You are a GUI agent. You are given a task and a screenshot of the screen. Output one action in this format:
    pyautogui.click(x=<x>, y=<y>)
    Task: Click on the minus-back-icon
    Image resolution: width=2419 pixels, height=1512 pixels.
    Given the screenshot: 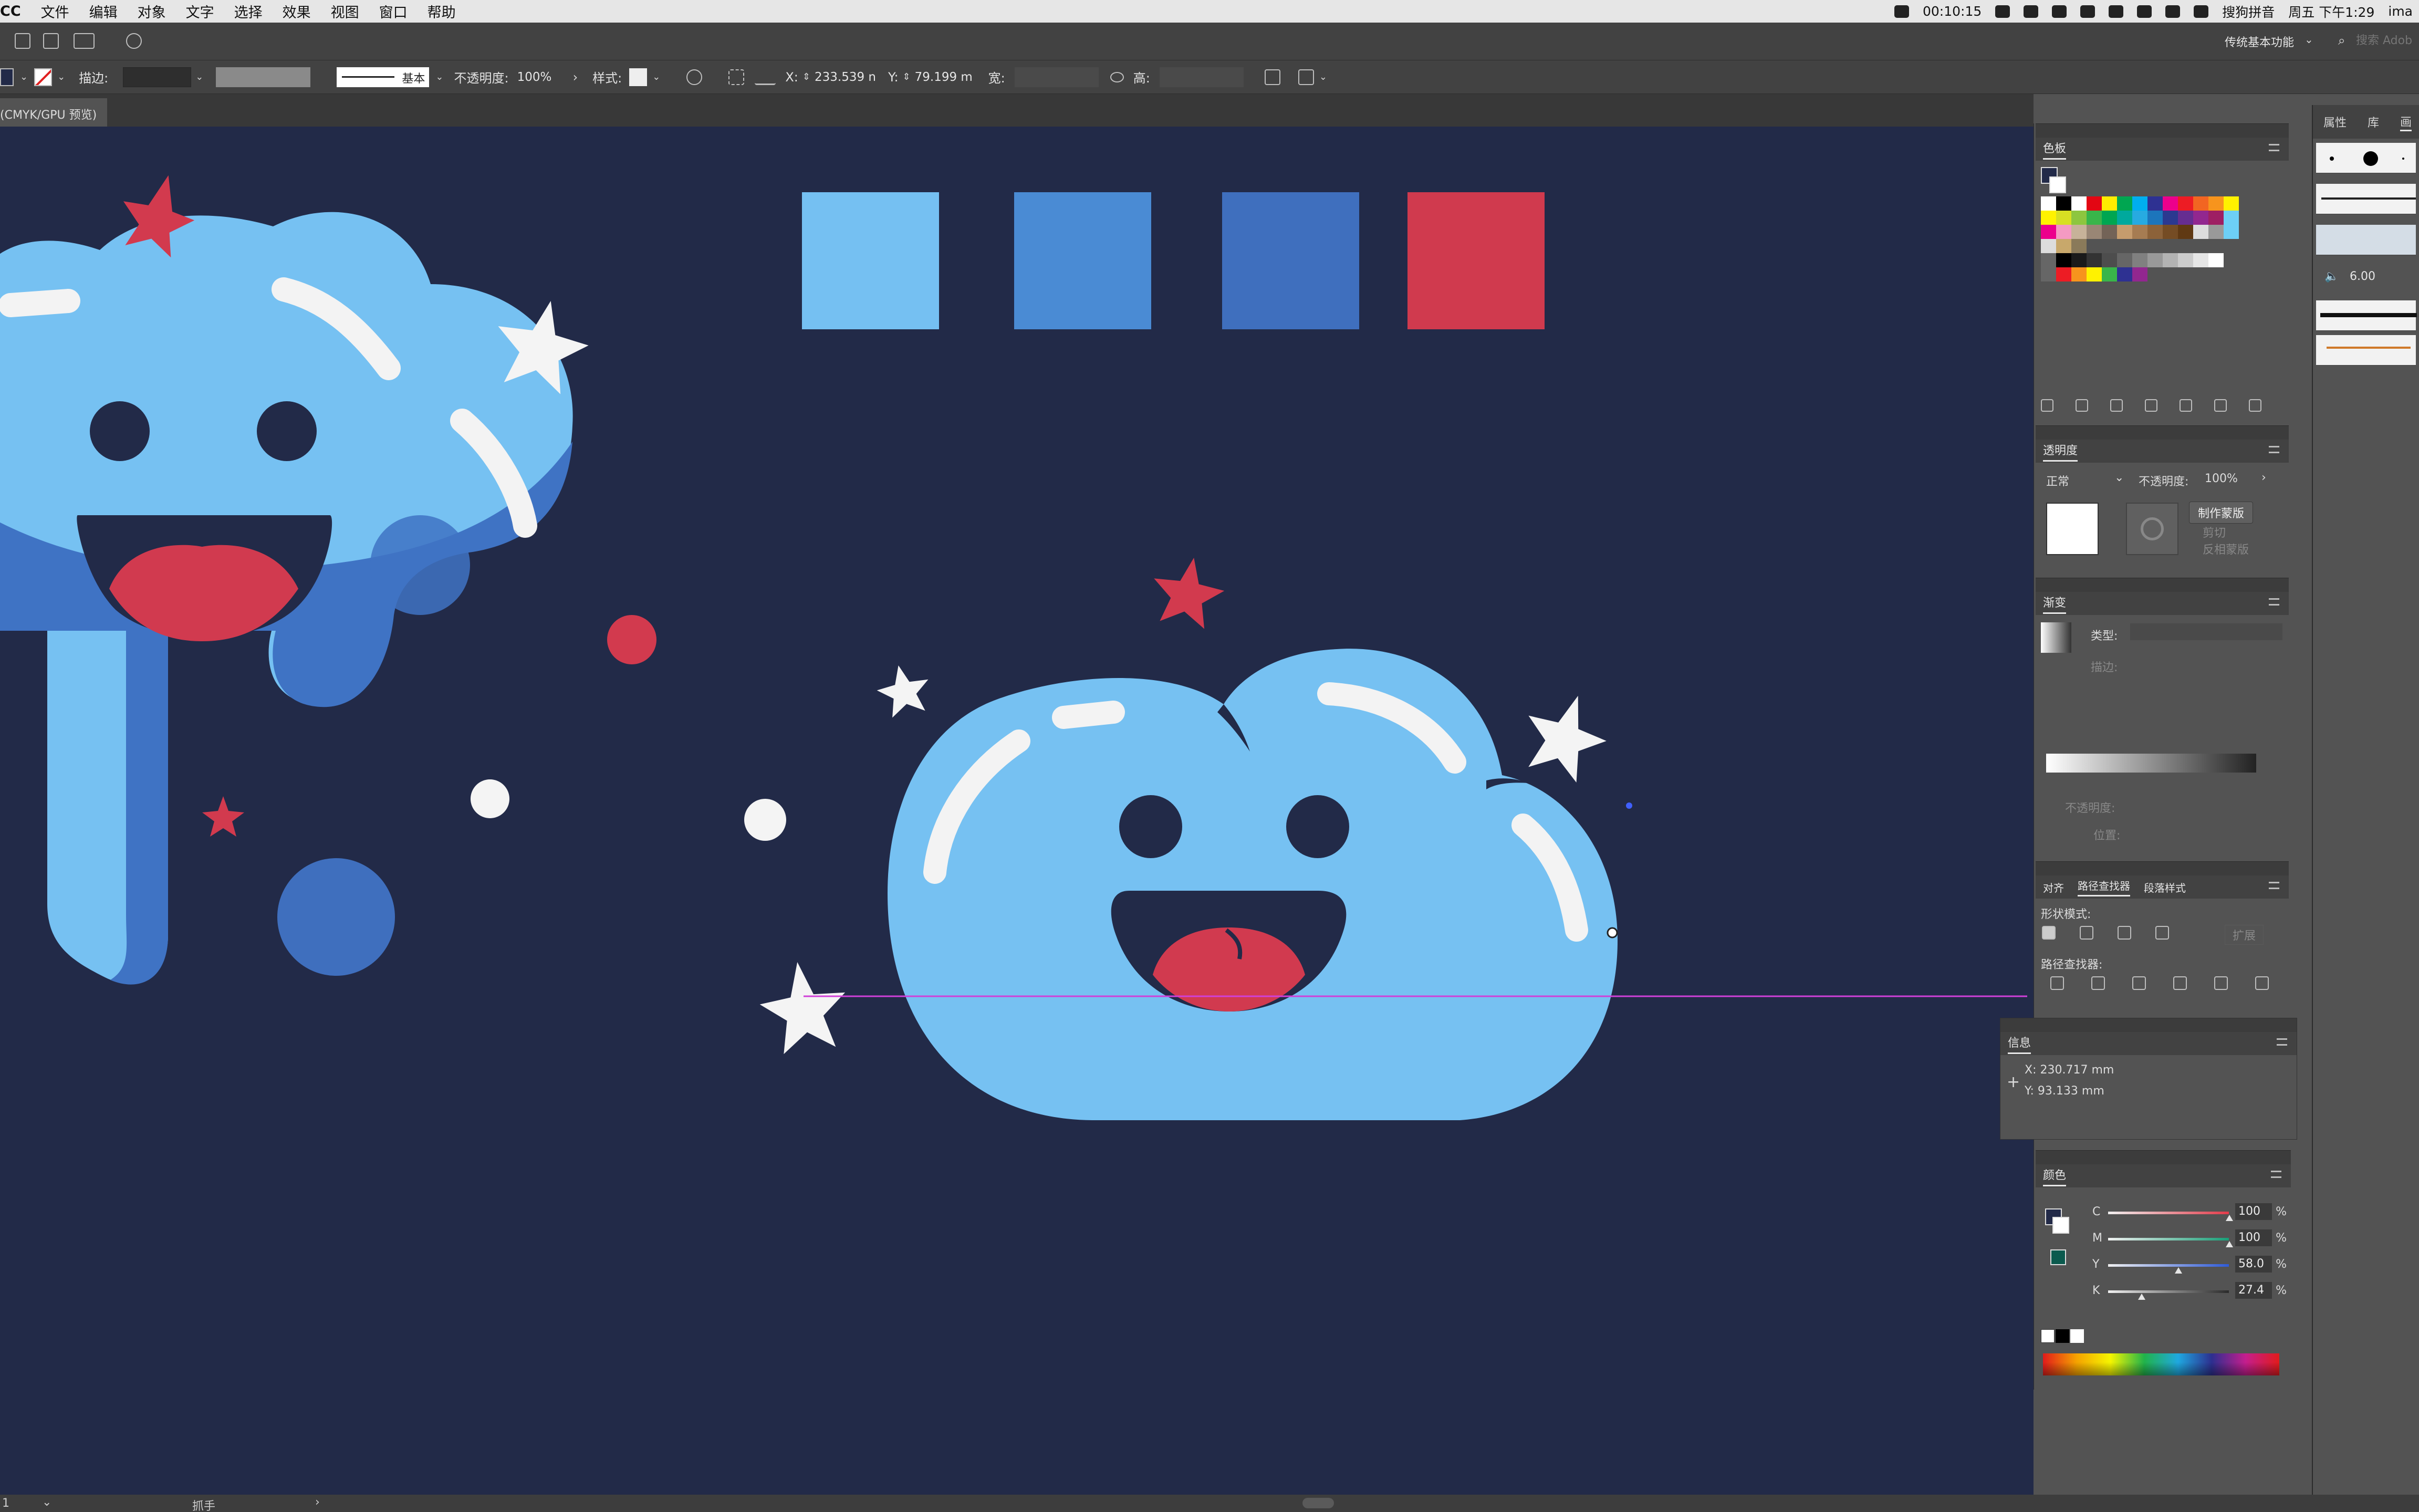 What is the action you would take?
    pyautogui.click(x=2262, y=983)
    